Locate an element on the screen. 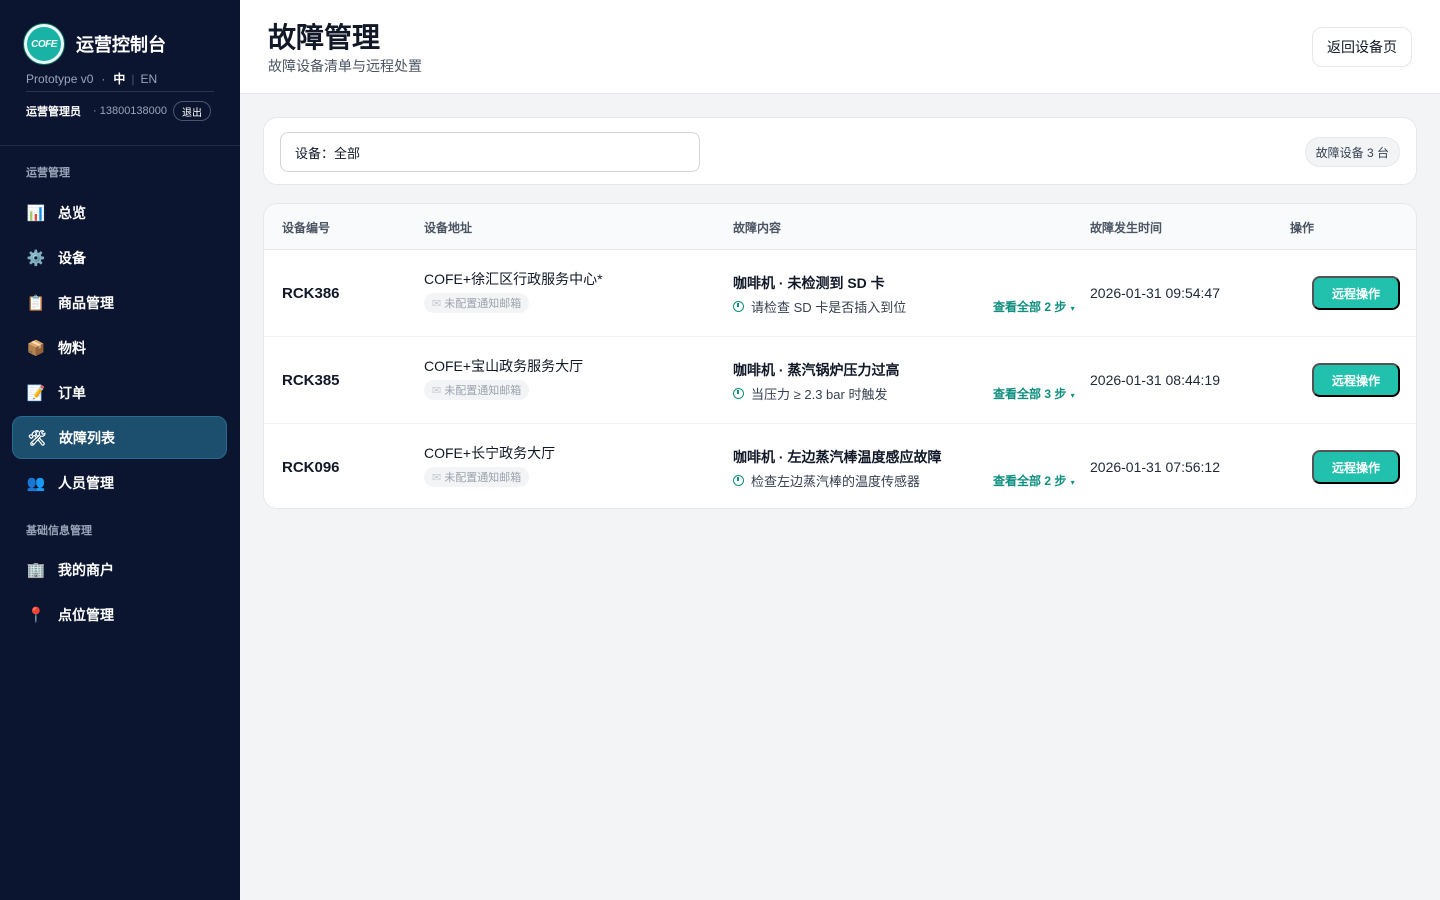 This screenshot has height=900, width=1440. sidebar-item-materials: 📦 物料 is located at coordinates (119, 347).